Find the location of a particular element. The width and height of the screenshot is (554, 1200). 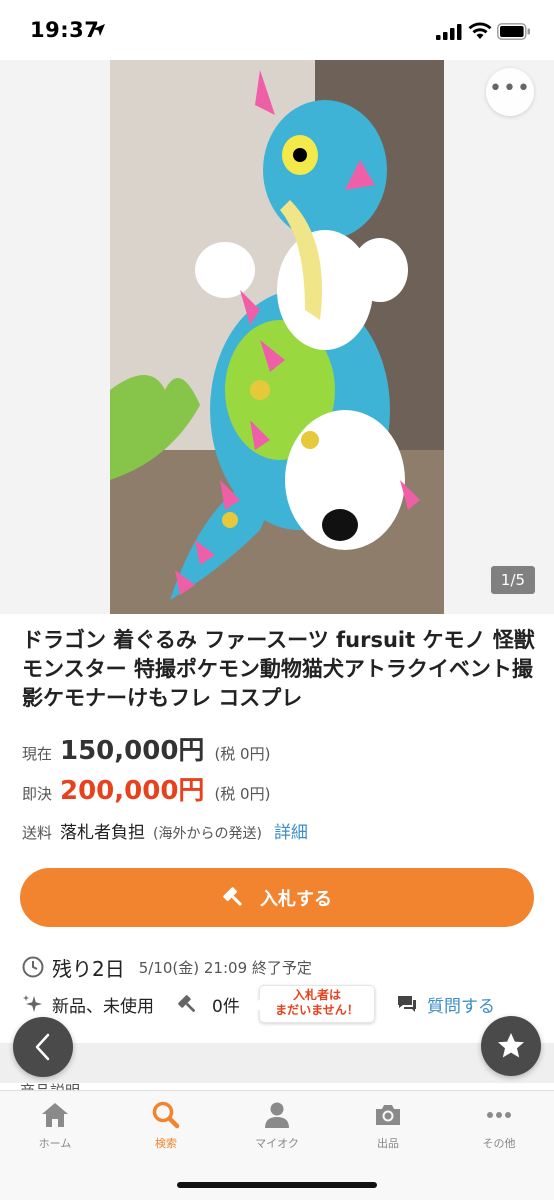

wifi-icon is located at coordinates (480, 30).